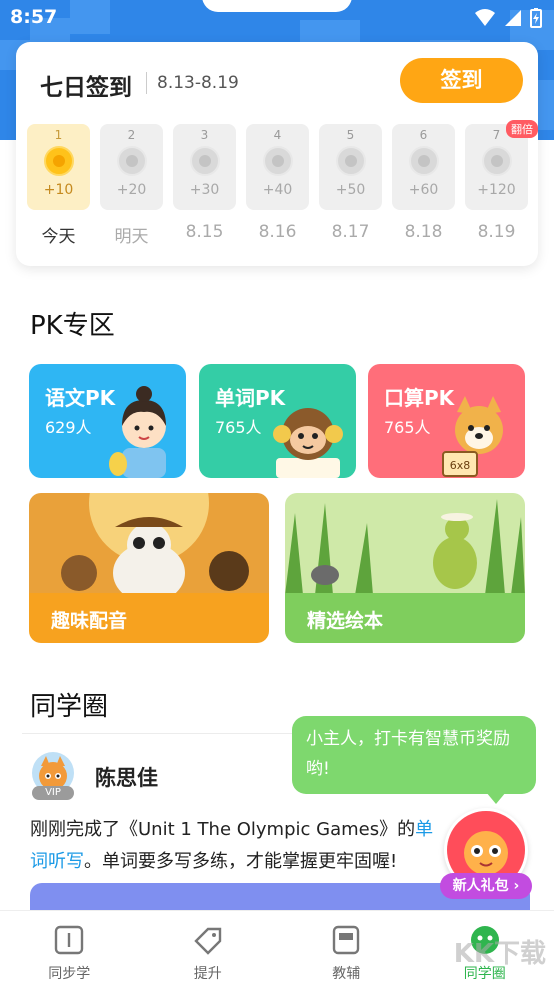  I want to click on notch, so click(277, 6).